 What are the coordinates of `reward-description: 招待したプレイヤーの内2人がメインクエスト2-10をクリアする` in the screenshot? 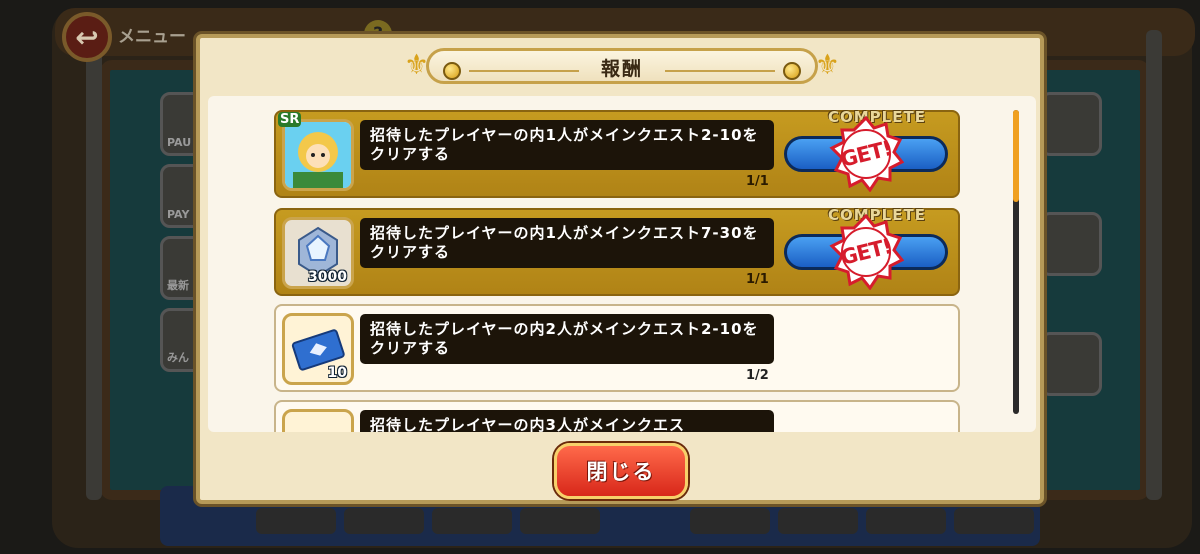 It's located at (567, 339).